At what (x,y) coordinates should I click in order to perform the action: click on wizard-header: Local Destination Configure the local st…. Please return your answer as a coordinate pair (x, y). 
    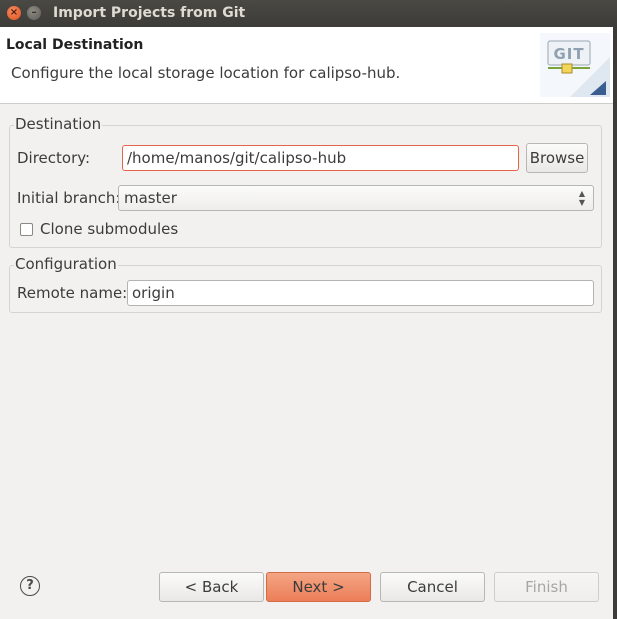
    Looking at the image, I should click on (306, 65).